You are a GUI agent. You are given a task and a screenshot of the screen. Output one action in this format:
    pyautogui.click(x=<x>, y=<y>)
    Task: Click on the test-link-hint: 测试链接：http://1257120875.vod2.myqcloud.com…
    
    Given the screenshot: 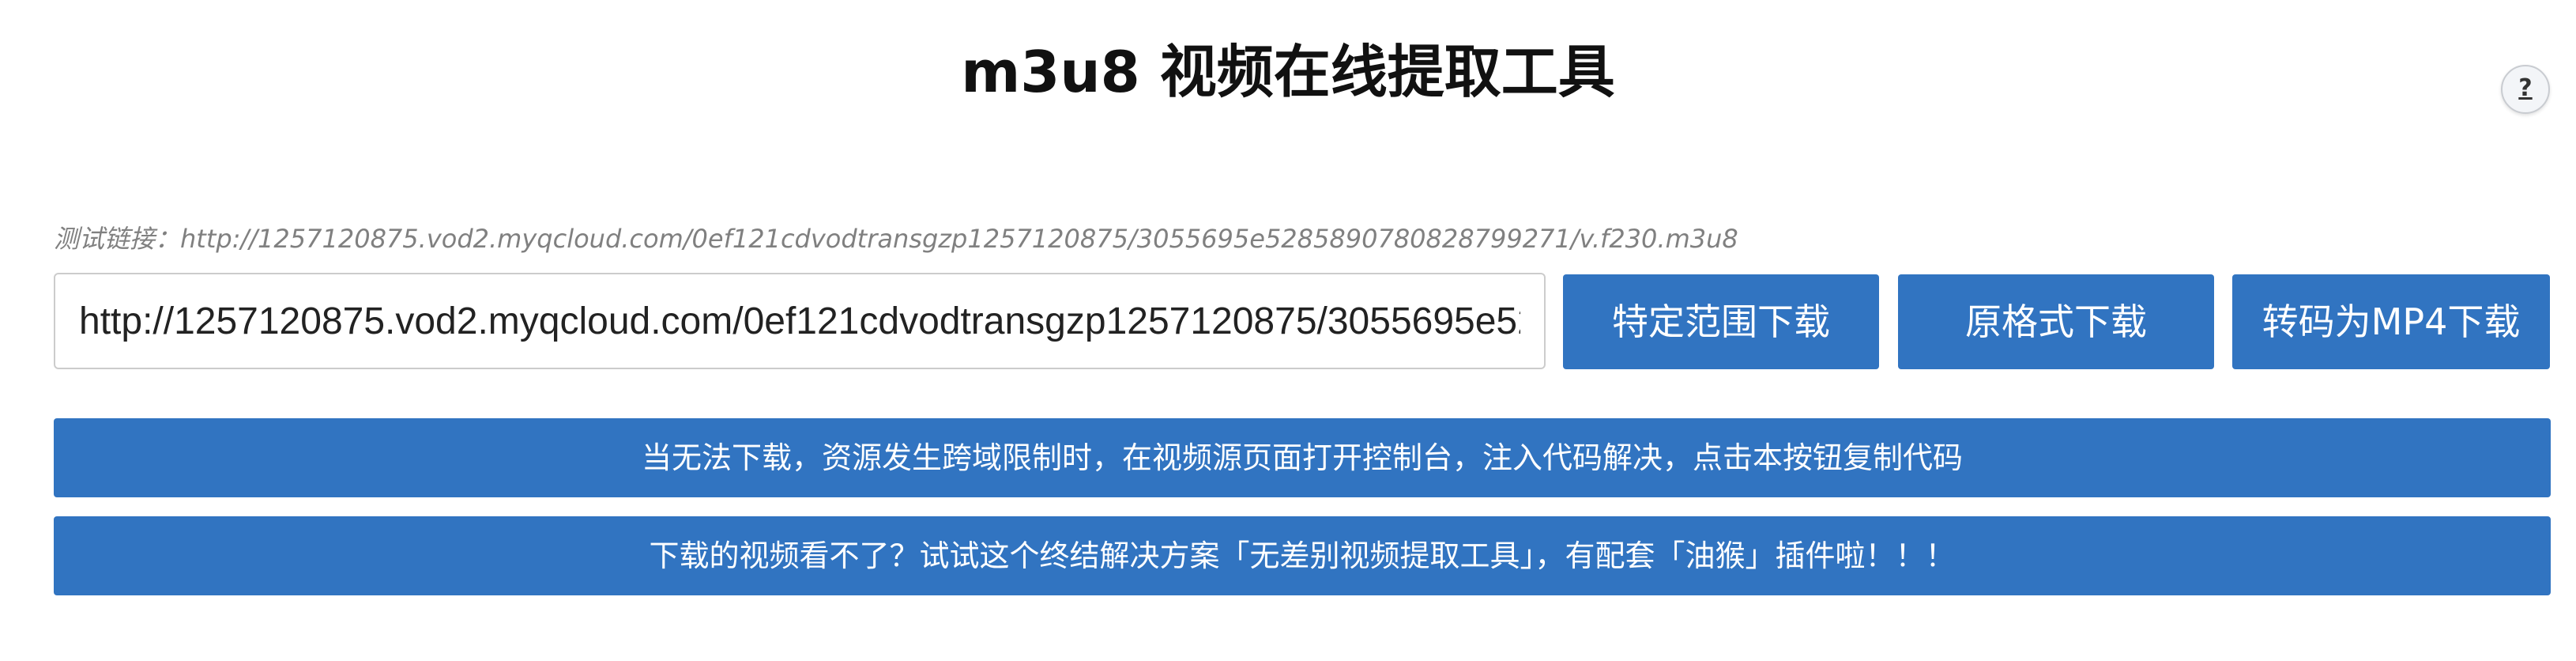 What is the action you would take?
    pyautogui.click(x=896, y=238)
    